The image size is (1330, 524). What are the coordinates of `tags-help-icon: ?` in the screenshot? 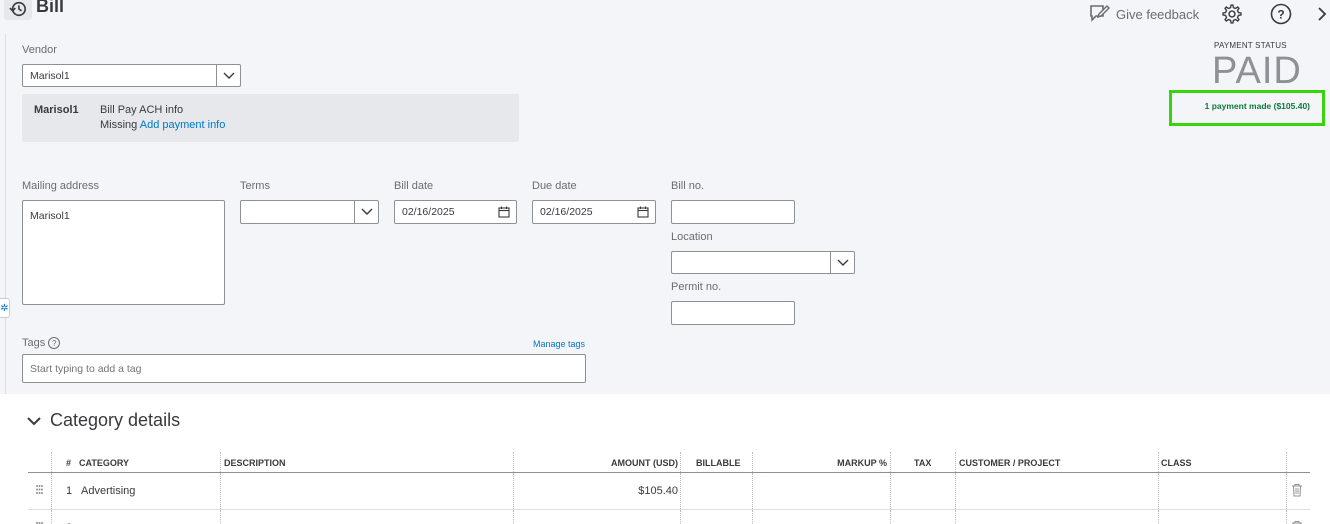 It's located at (54, 343).